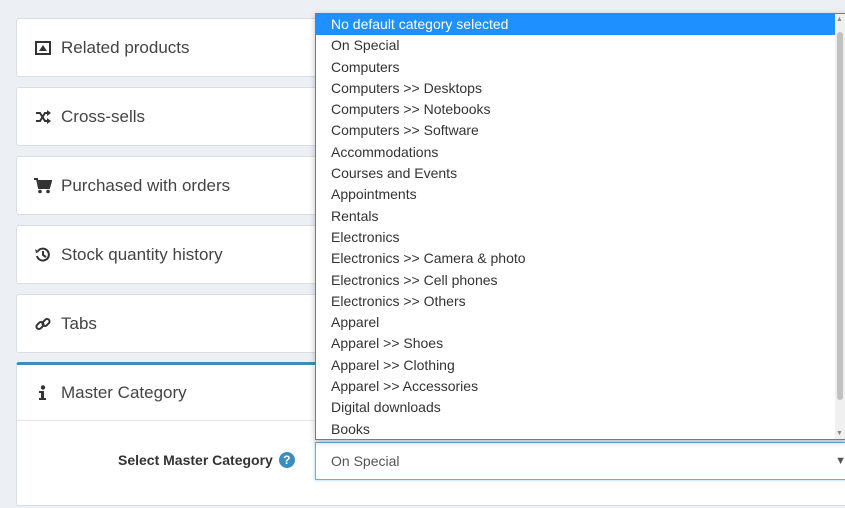 The image size is (845, 508). Describe the element at coordinates (580, 237) in the screenshot. I see `dropdown-option: Electronics` at that location.